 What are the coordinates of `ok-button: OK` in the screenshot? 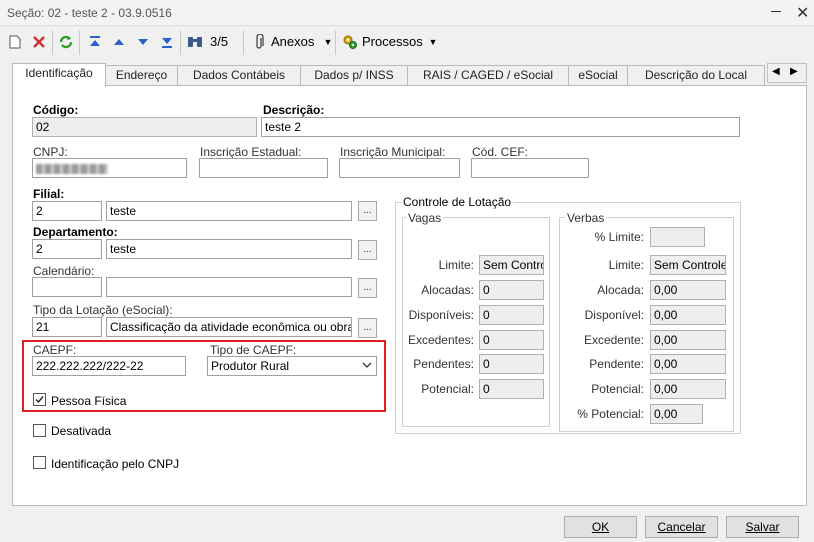 It's located at (600, 527).